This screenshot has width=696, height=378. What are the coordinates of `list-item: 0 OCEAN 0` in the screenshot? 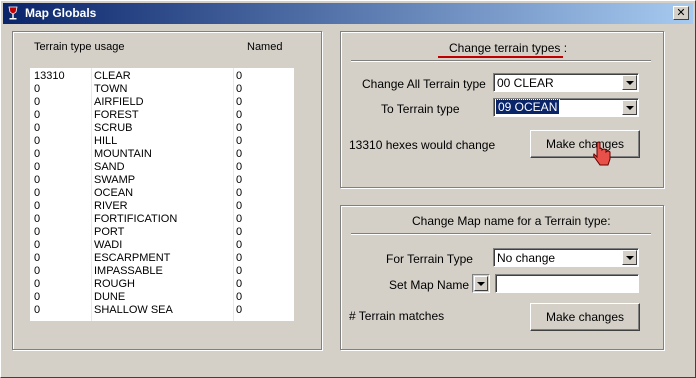 It's located at (162, 193).